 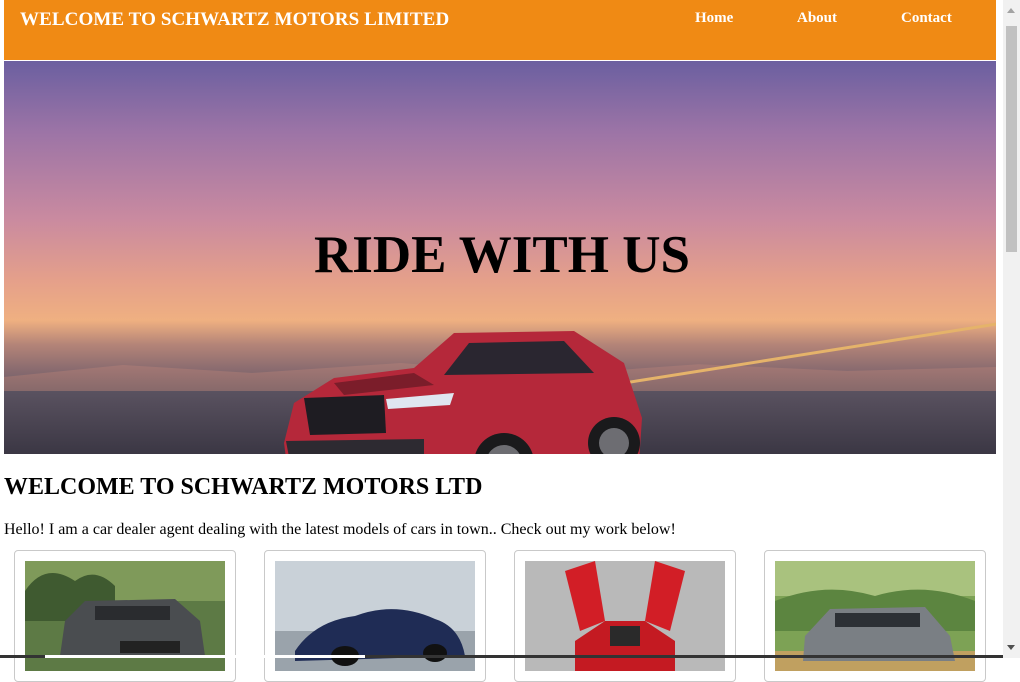 I want to click on nav-link-about: About, so click(x=817, y=18).